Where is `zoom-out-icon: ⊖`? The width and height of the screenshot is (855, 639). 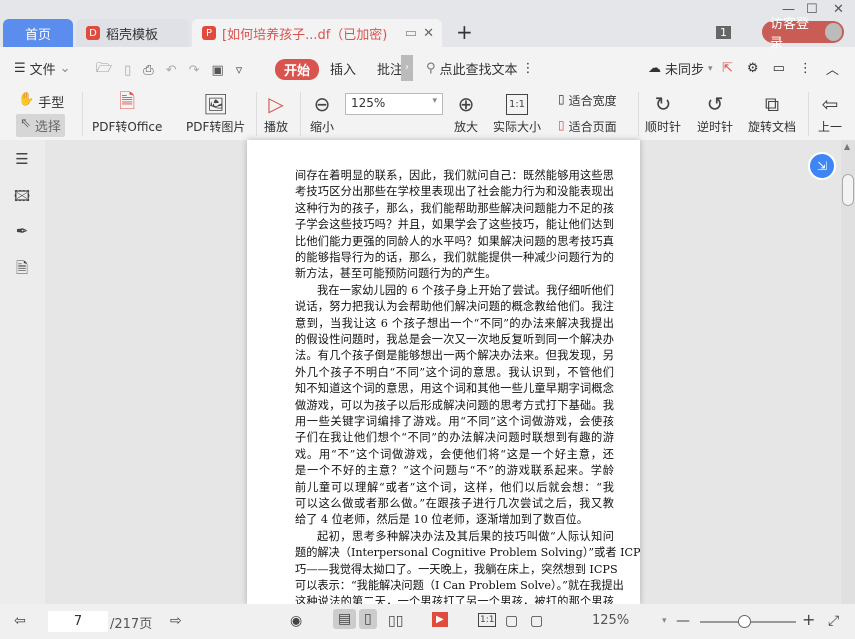
zoom-out-icon: ⊖ is located at coordinates (322, 104).